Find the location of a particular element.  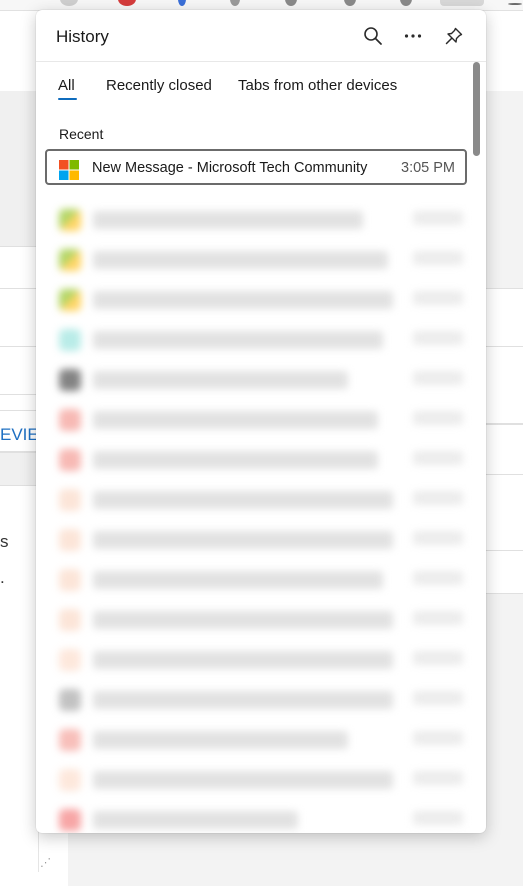

section-heading-recent: Recent is located at coordinates (81, 134).